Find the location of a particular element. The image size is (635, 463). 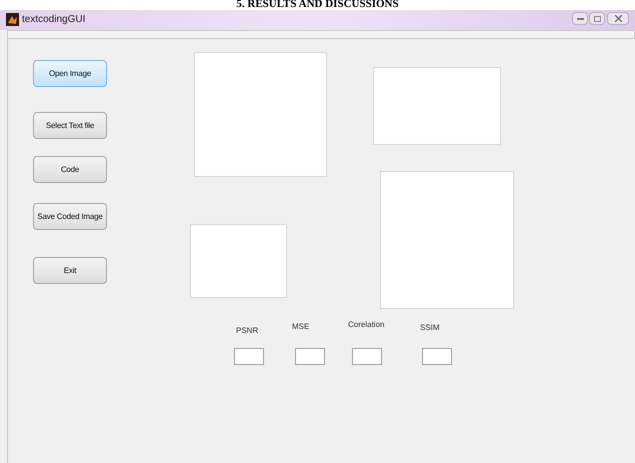

action-button: Save Coded Image is located at coordinates (70, 216).